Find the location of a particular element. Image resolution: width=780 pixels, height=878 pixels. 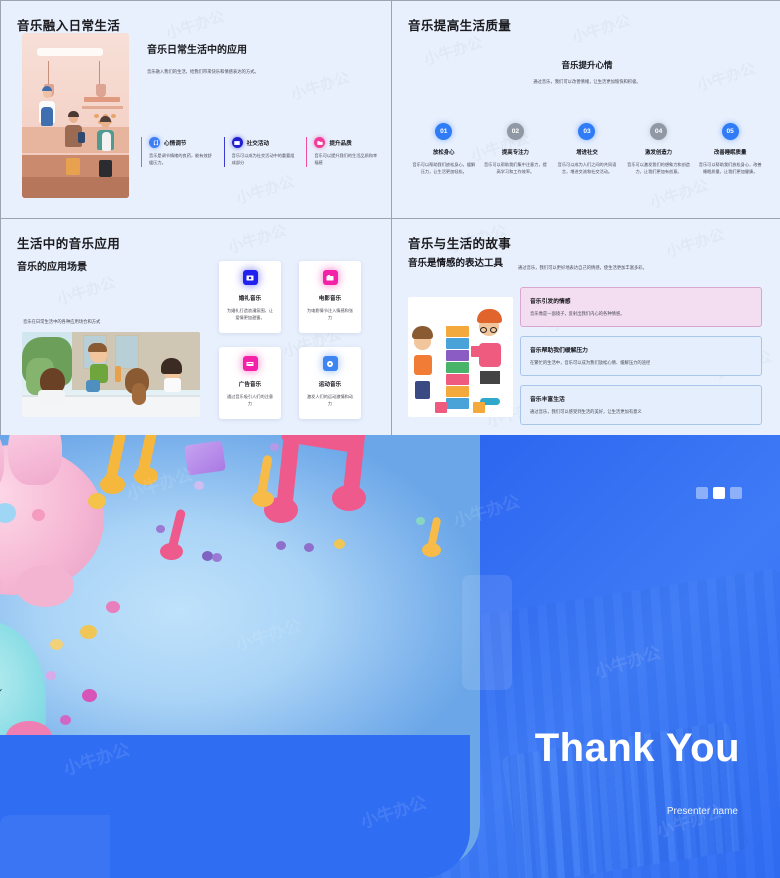

step-title: 放松身心 is located at coordinates (444, 153).